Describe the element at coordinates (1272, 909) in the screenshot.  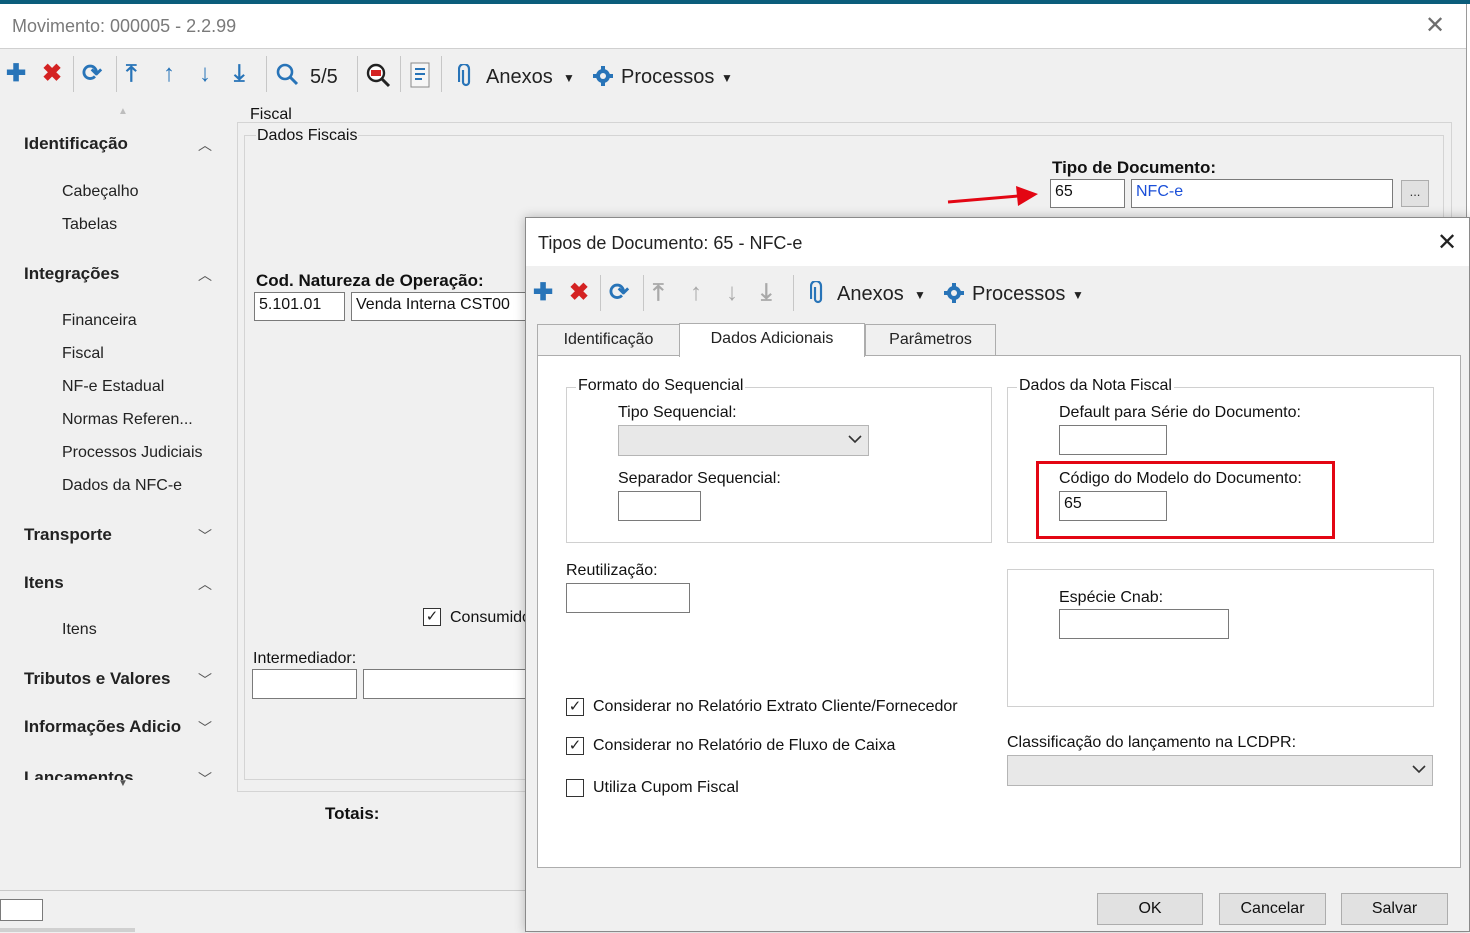
I see `cancel-button: Cancelar` at that location.